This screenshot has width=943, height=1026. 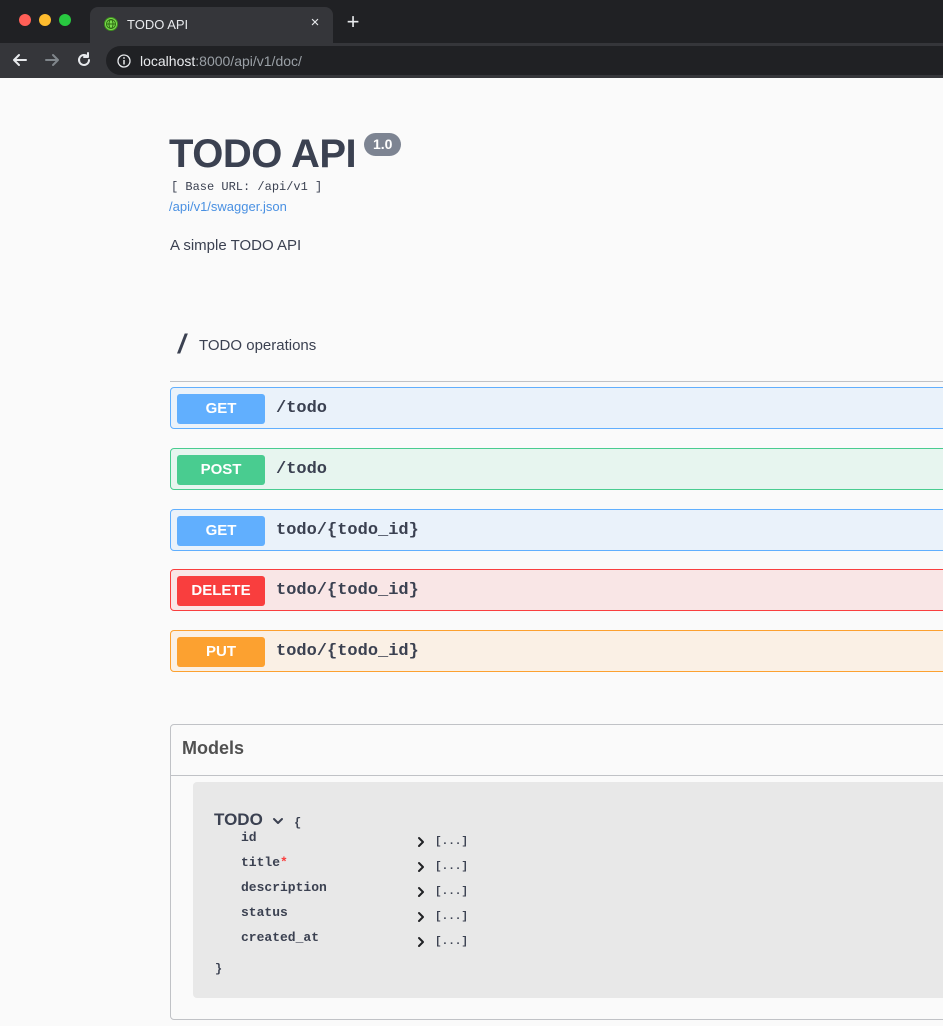 I want to click on method-badge-delete: DELETE, so click(x=221, y=591).